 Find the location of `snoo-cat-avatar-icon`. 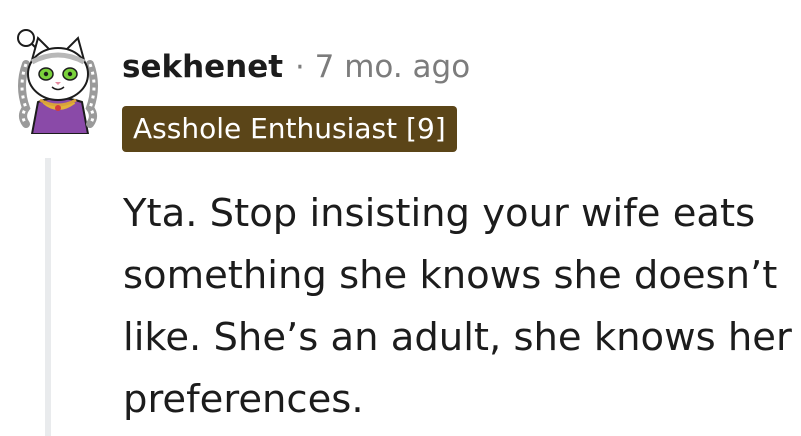

snoo-cat-avatar-icon is located at coordinates (57, 82).